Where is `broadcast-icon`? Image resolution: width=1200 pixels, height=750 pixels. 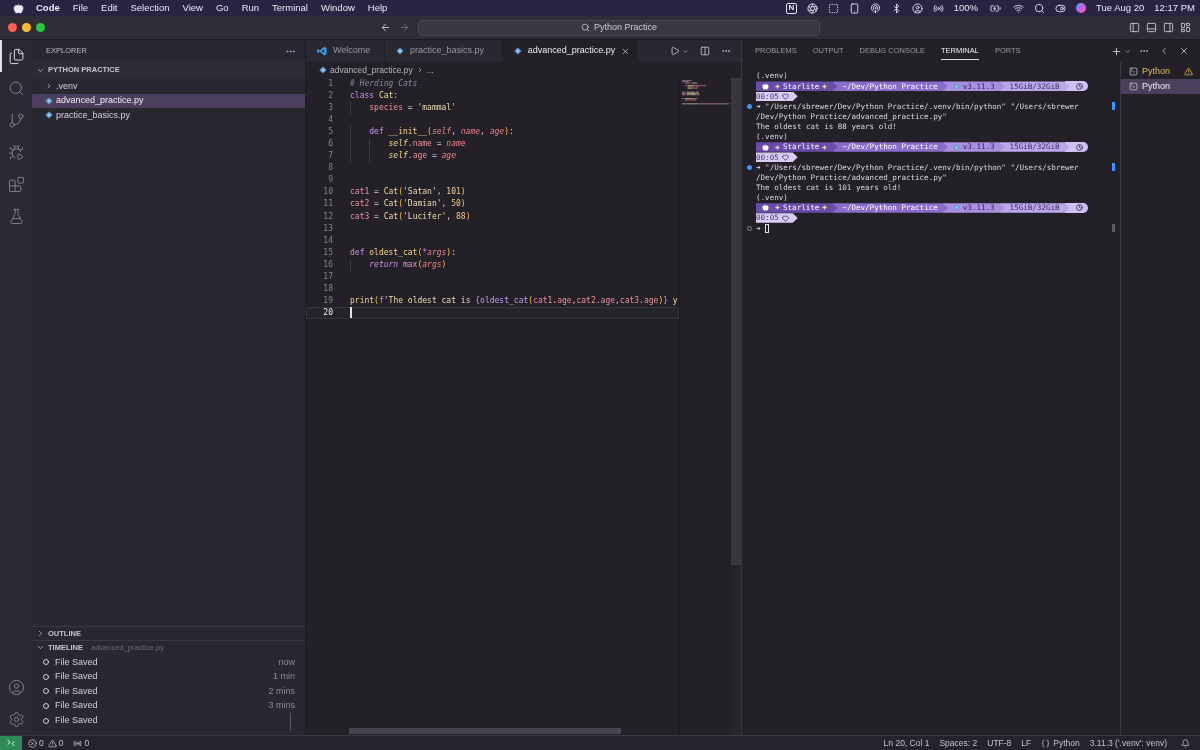 broadcast-icon is located at coordinates (875, 8).